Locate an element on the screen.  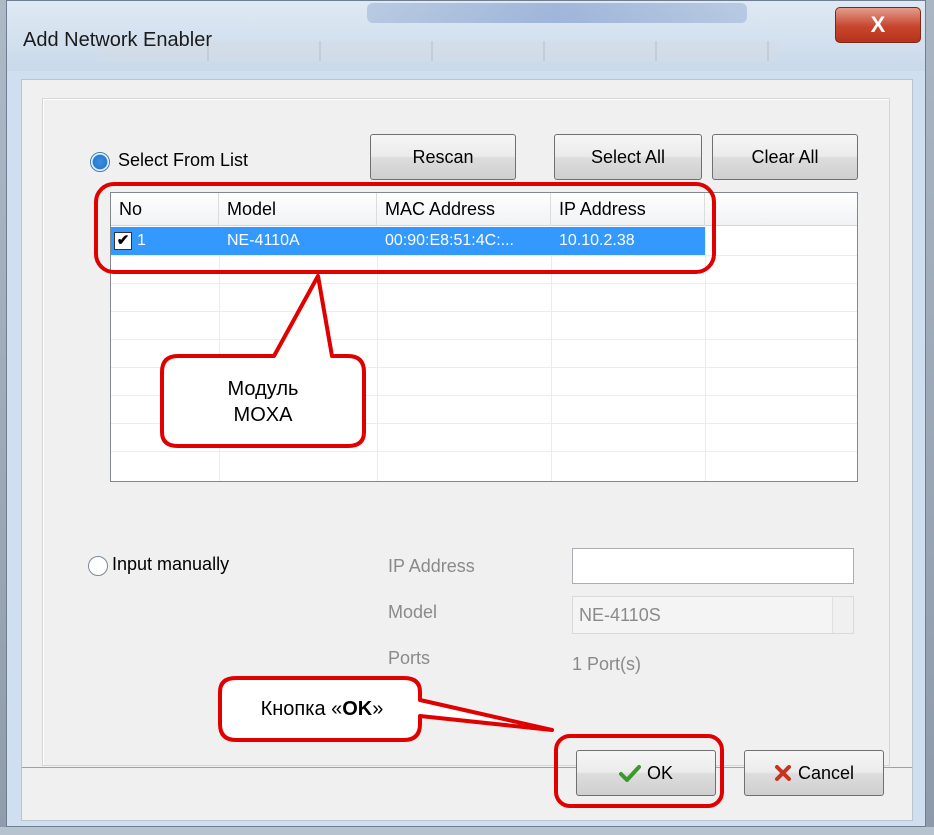
module-callout-line-2: MOXA is located at coordinates (263, 415).